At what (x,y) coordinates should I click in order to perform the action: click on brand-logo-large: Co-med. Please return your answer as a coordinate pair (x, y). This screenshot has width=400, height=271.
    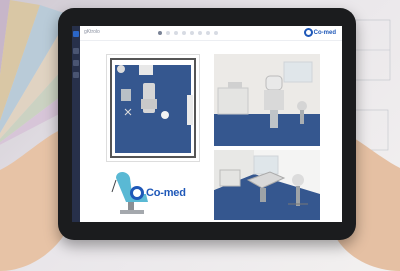
    Looking at the image, I should click on (158, 193).